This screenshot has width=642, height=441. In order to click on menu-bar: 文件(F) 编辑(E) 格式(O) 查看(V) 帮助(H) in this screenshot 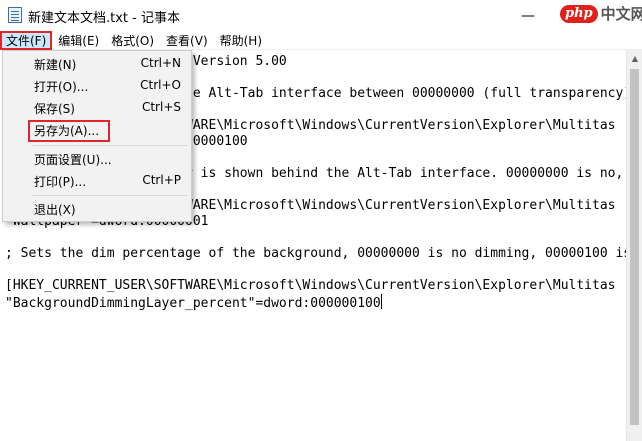, I will do `click(321, 40)`.